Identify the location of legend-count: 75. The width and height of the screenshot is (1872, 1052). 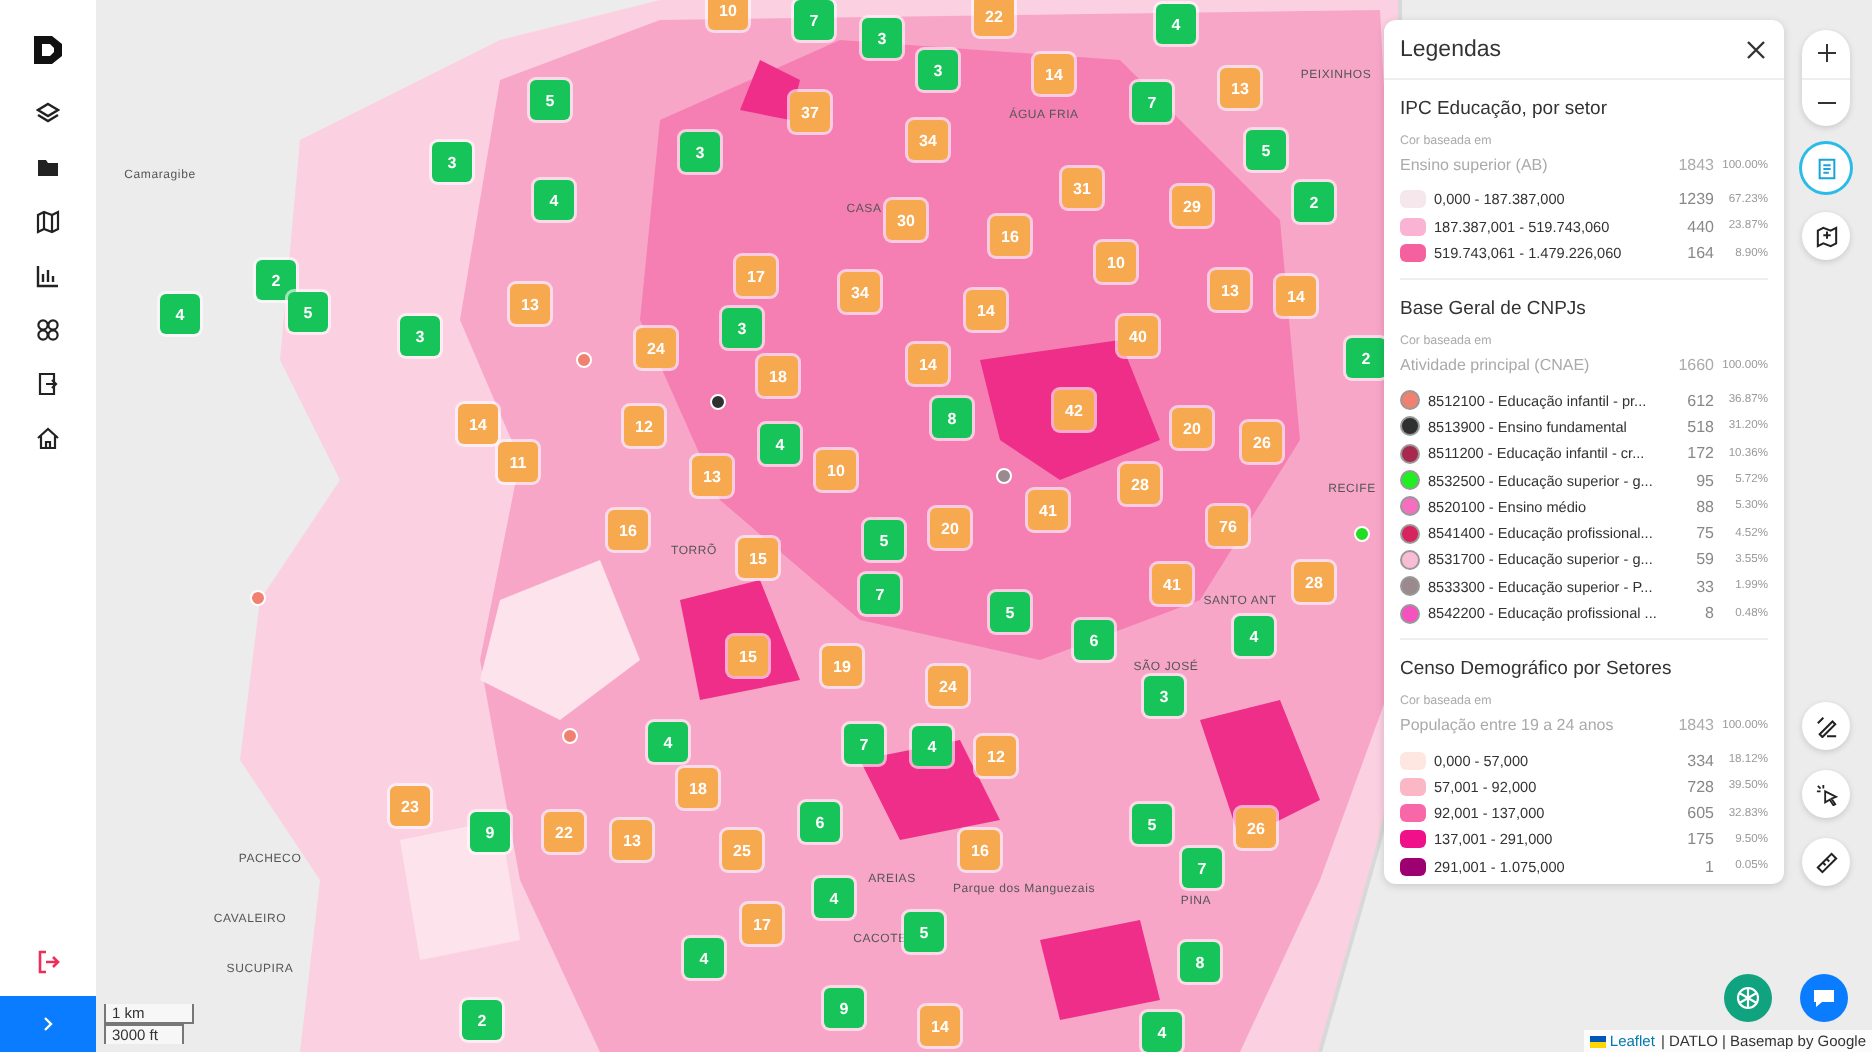
(1705, 533).